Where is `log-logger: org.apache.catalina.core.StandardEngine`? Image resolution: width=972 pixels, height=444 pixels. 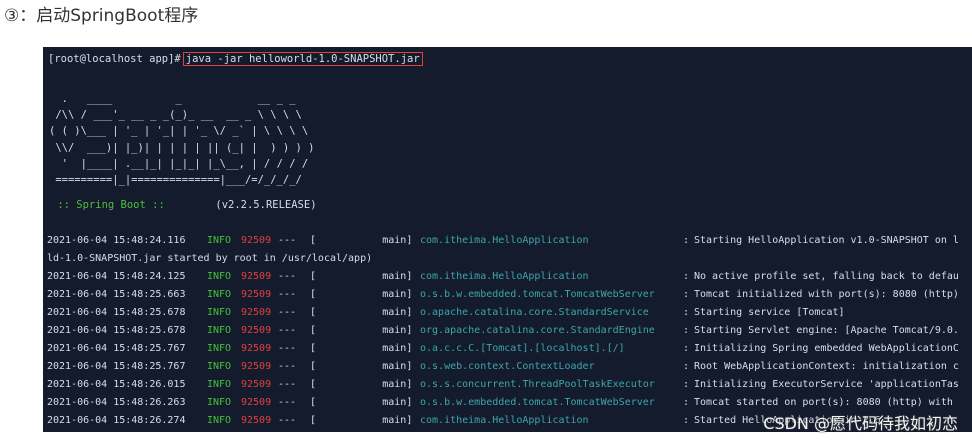
log-logger: org.apache.catalina.core.StandardEngine is located at coordinates (537, 330).